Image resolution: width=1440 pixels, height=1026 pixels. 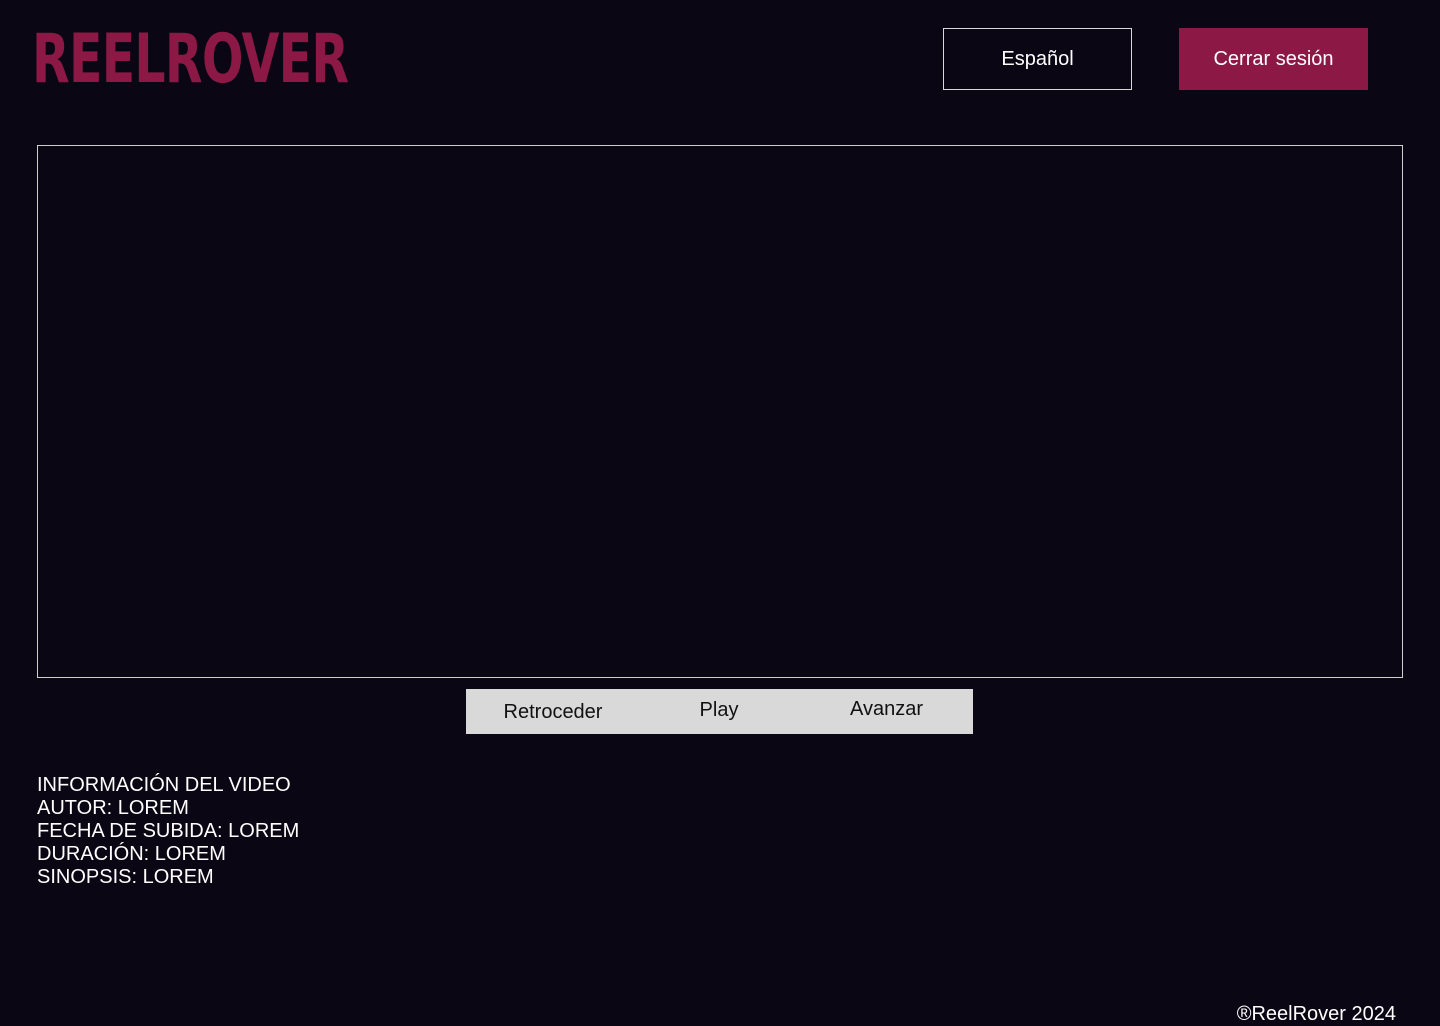 I want to click on video-synopsis: SINOPSIS: LOREM, so click(x=125, y=877).